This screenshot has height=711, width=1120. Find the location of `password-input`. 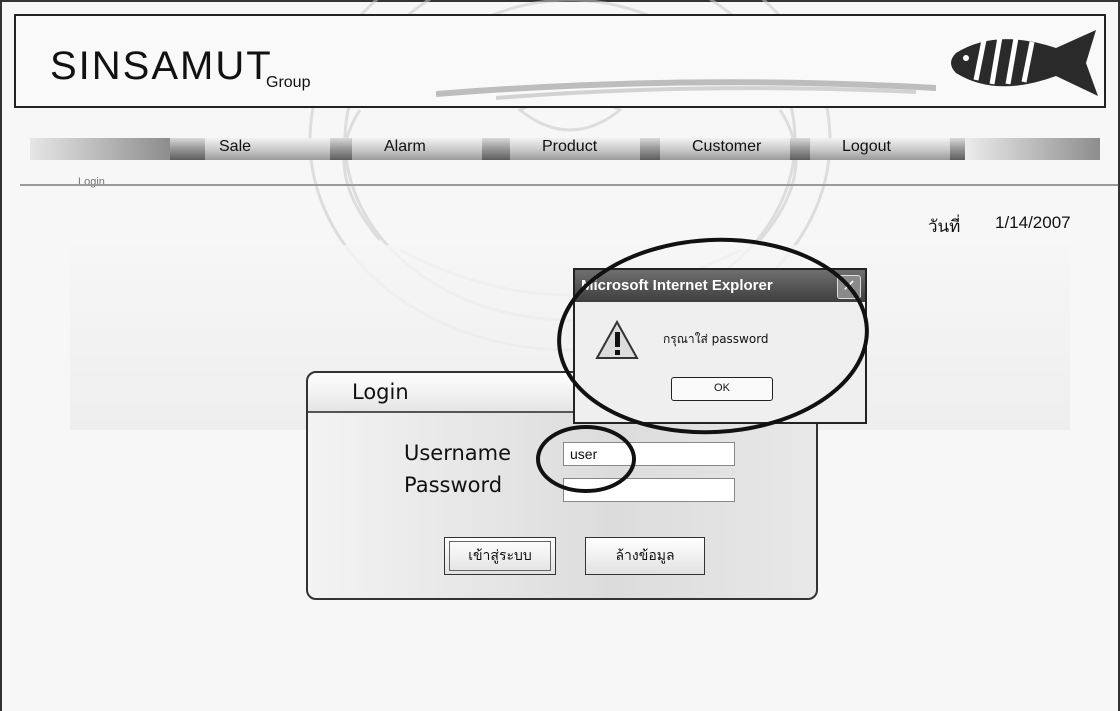

password-input is located at coordinates (649, 490).